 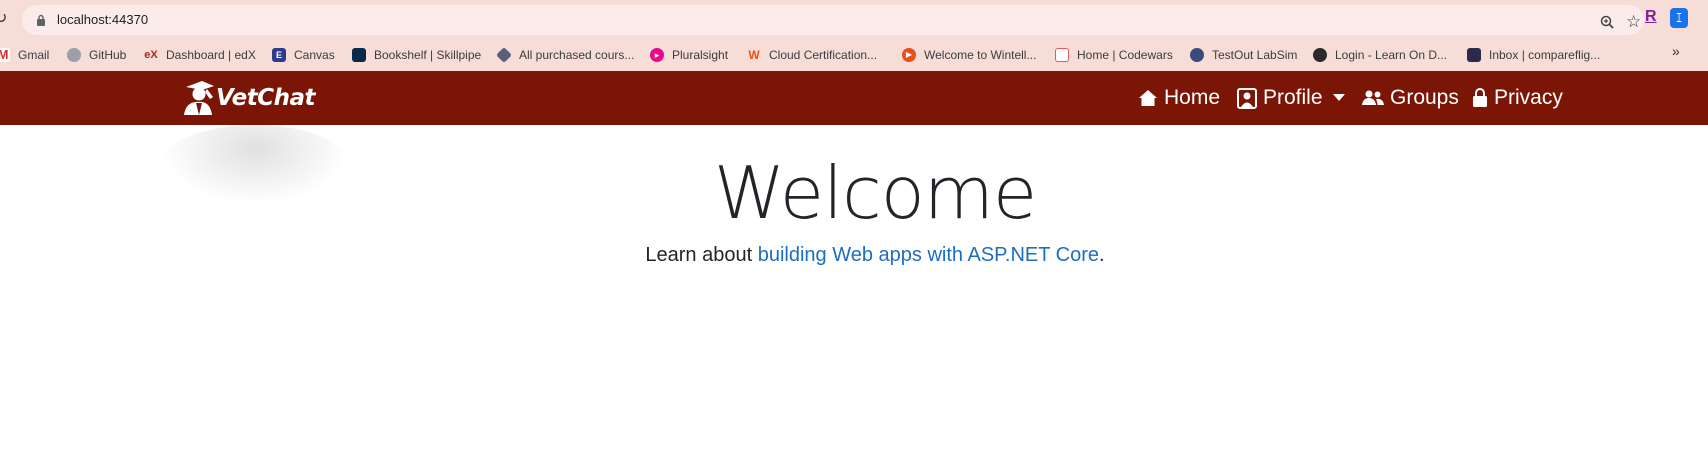 I want to click on nav-groups-label: Groups, so click(x=1424, y=97).